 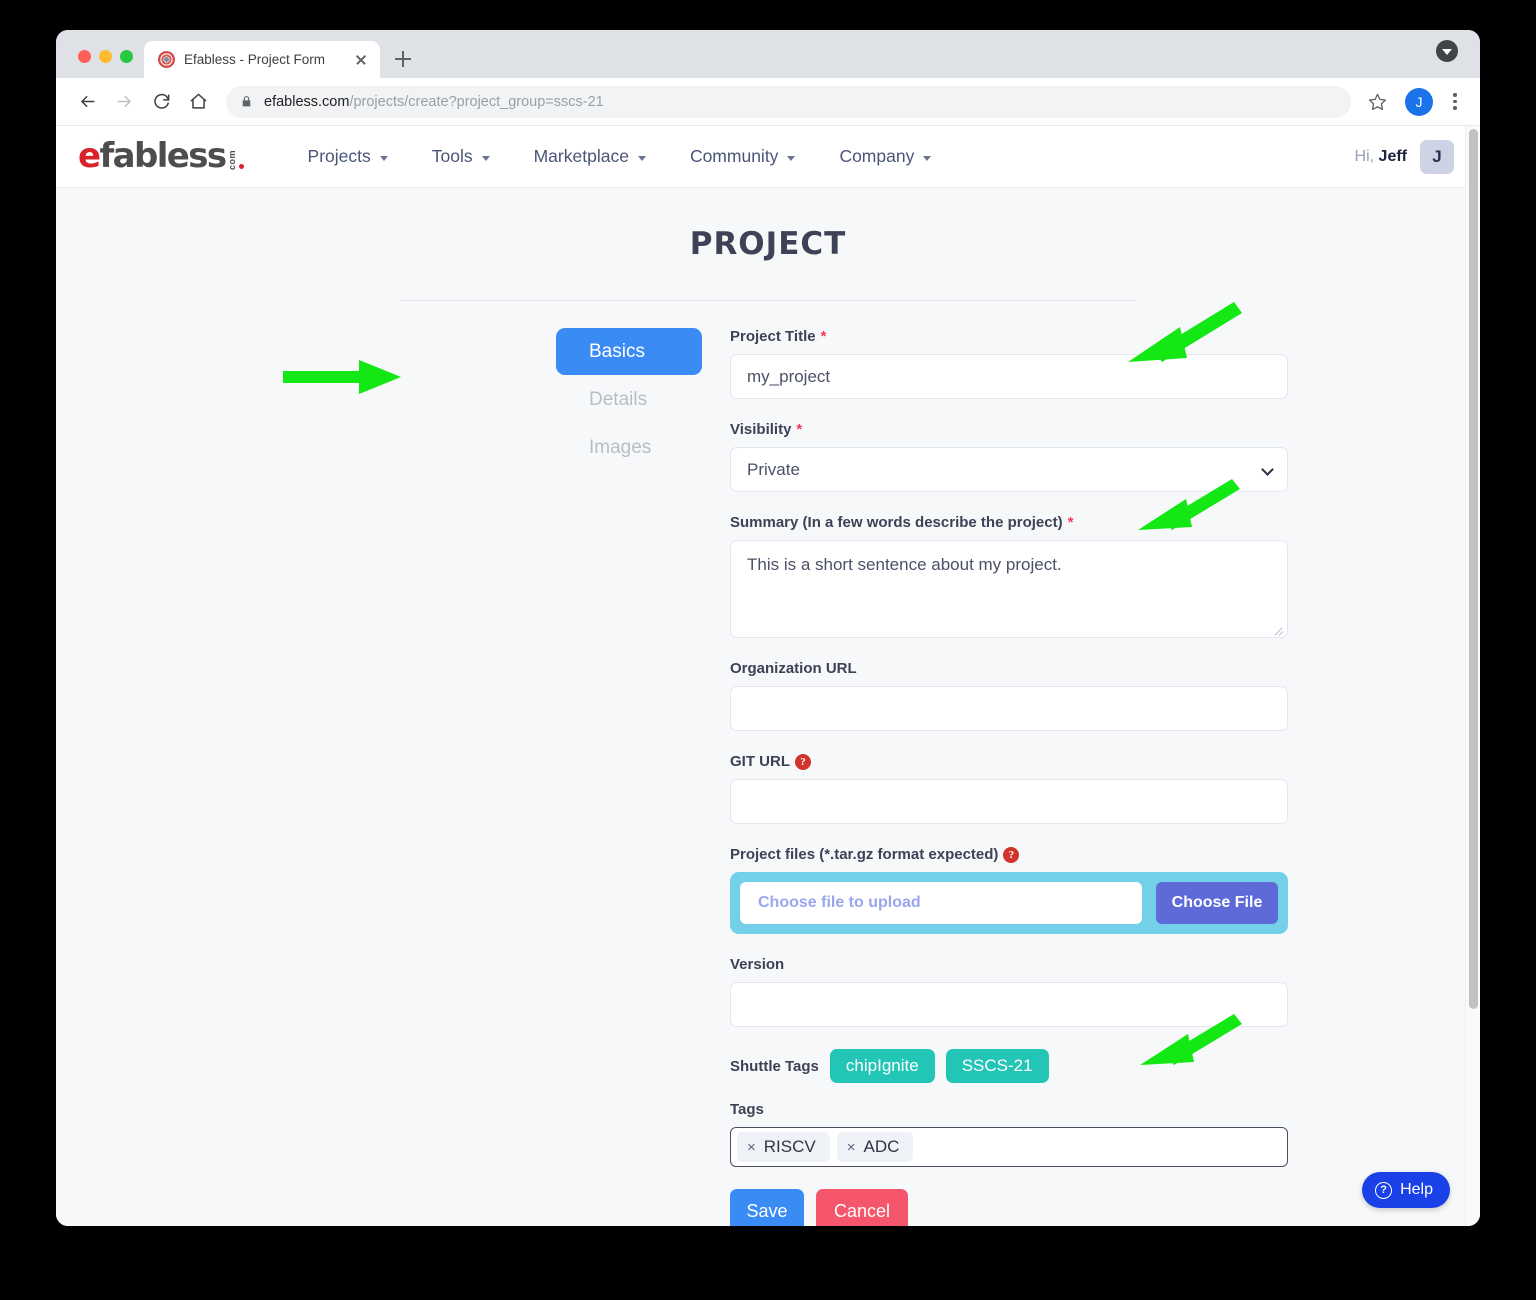 What do you see at coordinates (997, 1066) in the screenshot?
I see `shuttle-tag-chip: SSCS-21` at bounding box center [997, 1066].